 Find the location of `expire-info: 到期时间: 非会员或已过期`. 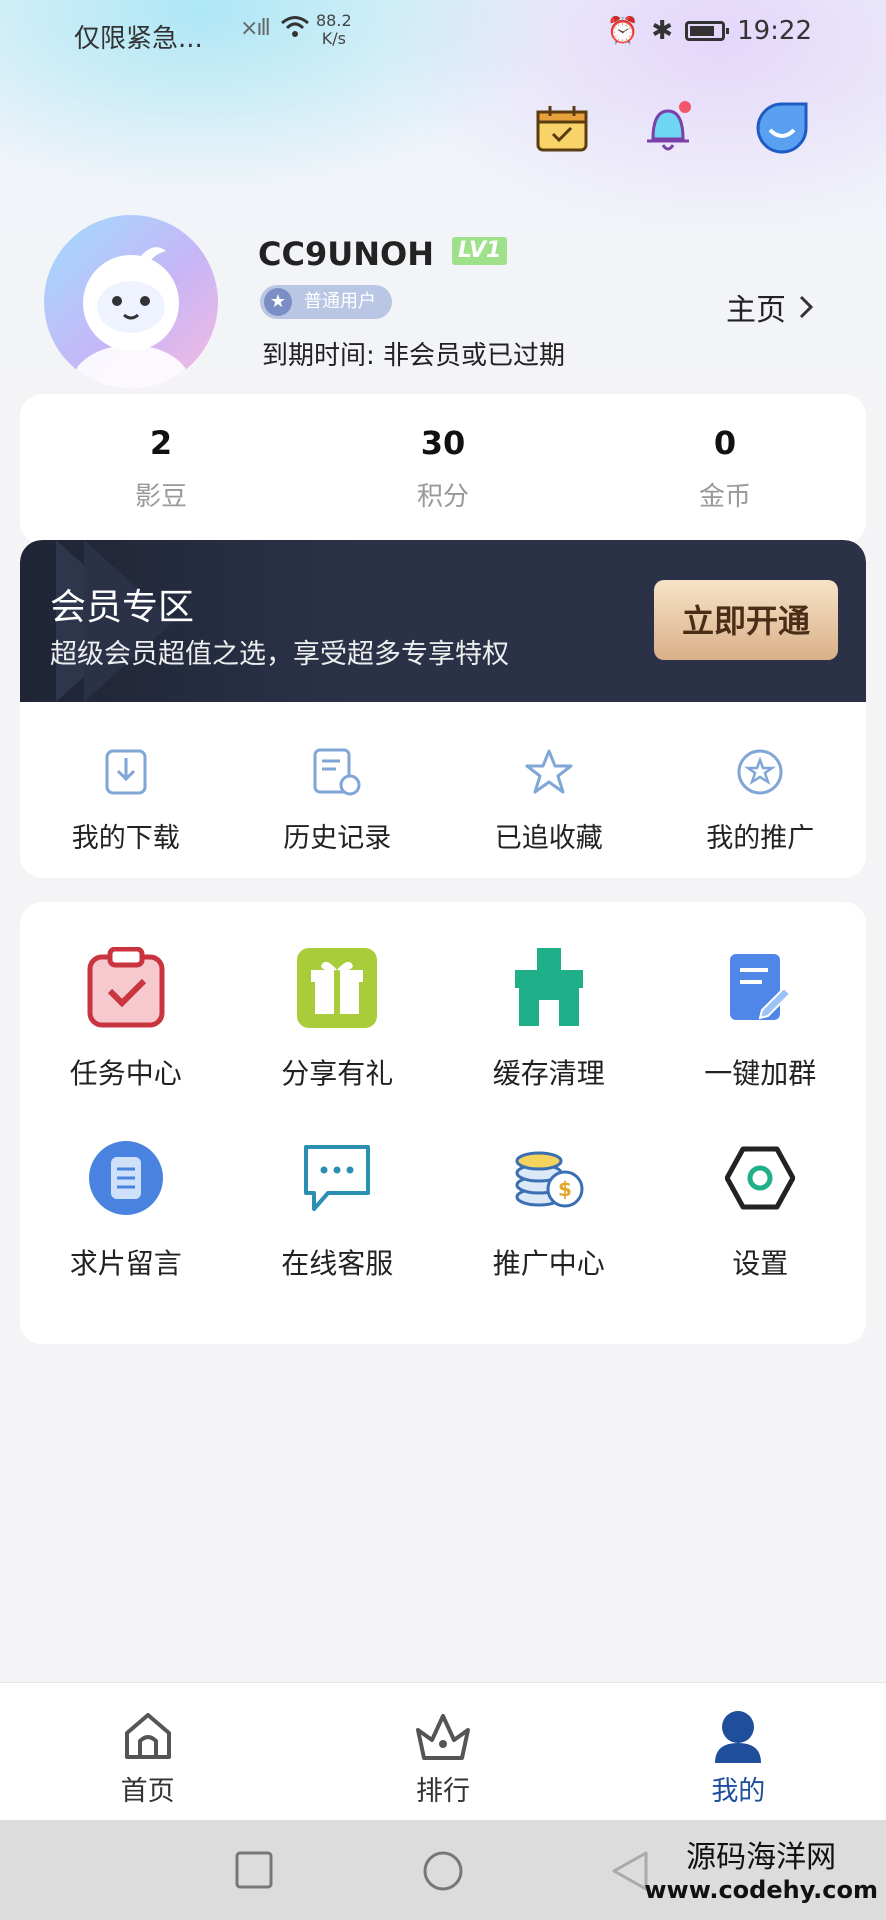

expire-info: 到期时间: 非会员或已过期 is located at coordinates (413, 353).